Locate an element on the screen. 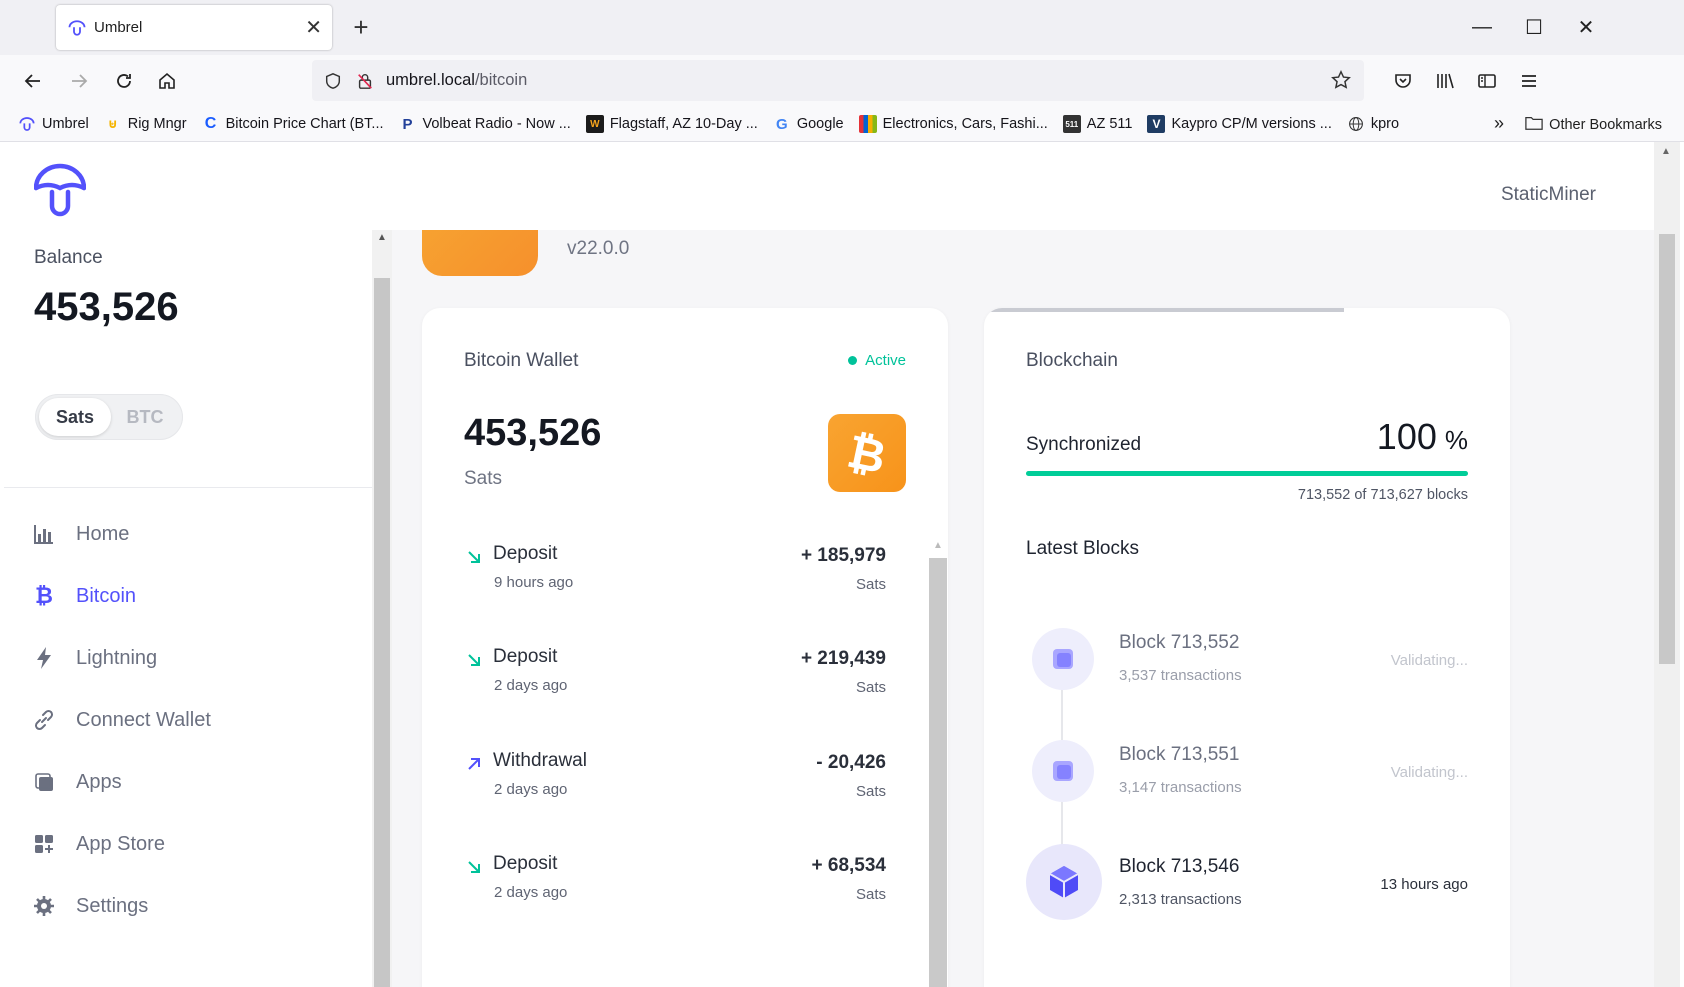 The height and width of the screenshot is (987, 1684). close-window-icon: ✕ is located at coordinates (1586, 27).